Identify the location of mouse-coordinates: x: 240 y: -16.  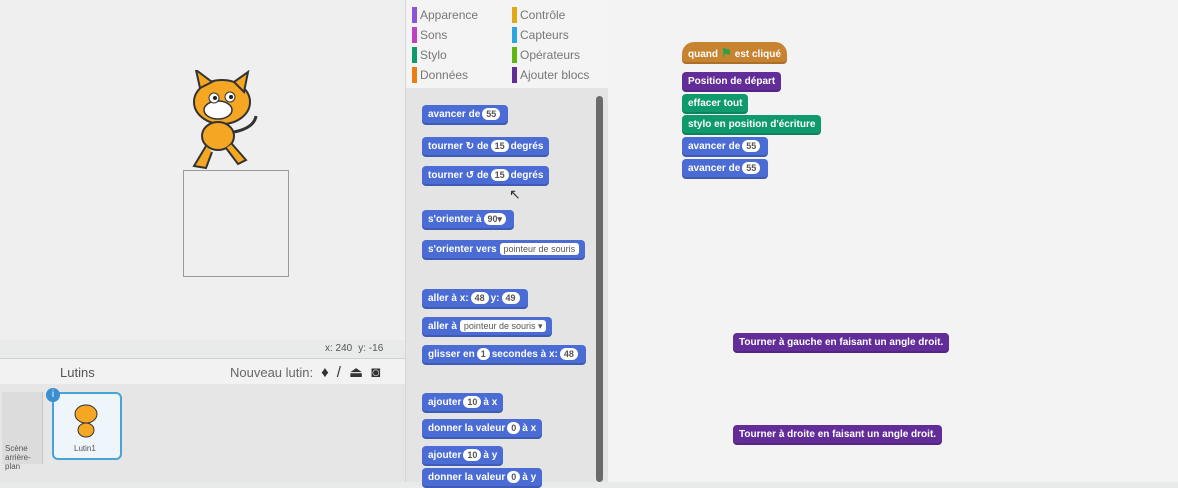
(354, 348).